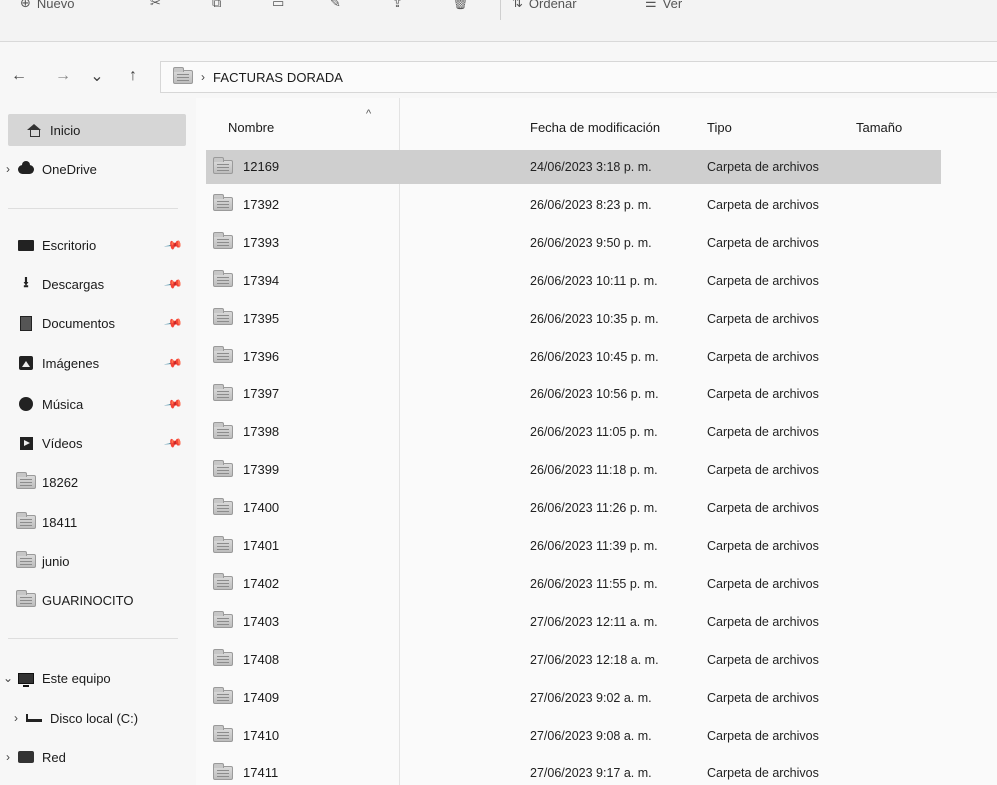  What do you see at coordinates (500, 10) in the screenshot?
I see `toolbar-divider` at bounding box center [500, 10].